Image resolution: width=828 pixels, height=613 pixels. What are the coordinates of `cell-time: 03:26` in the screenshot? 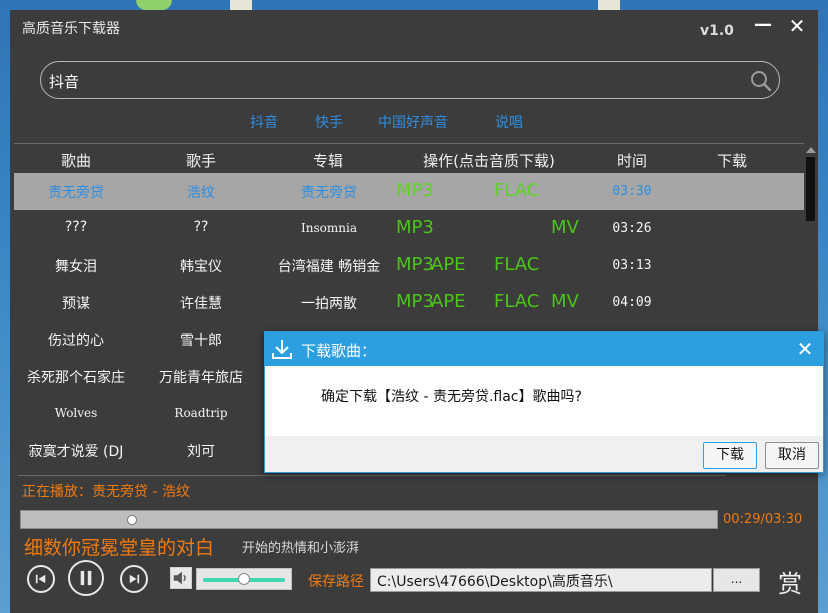 It's located at (632, 228).